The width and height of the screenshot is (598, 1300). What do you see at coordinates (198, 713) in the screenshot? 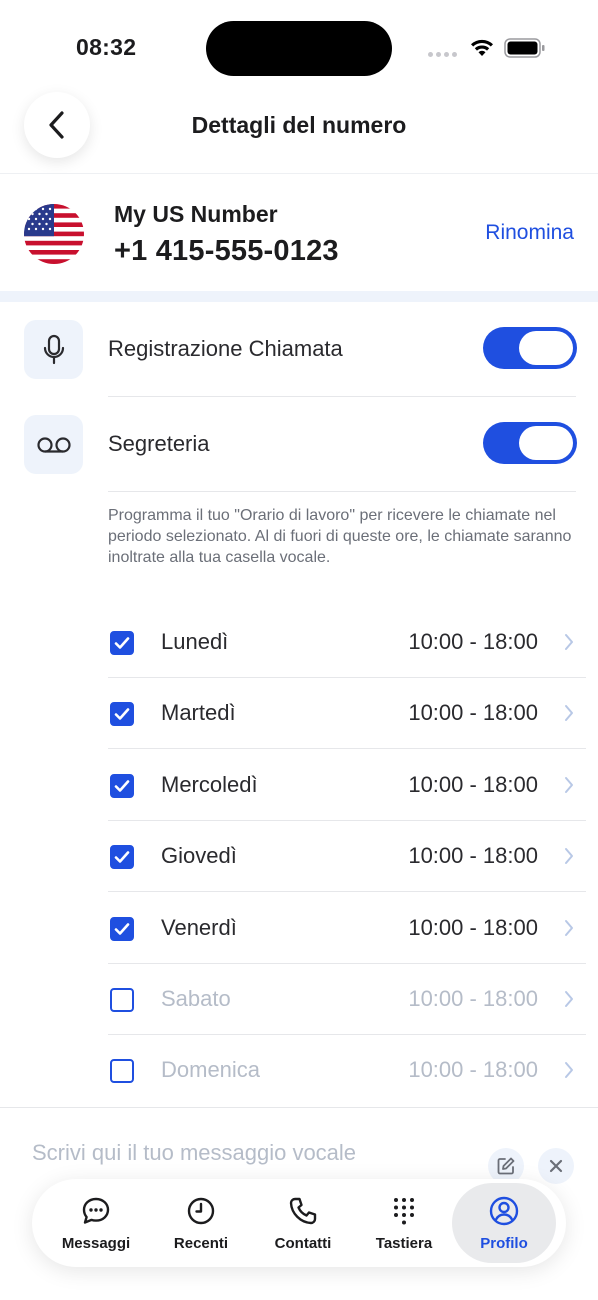
I see `day-name: Martedì` at bounding box center [198, 713].